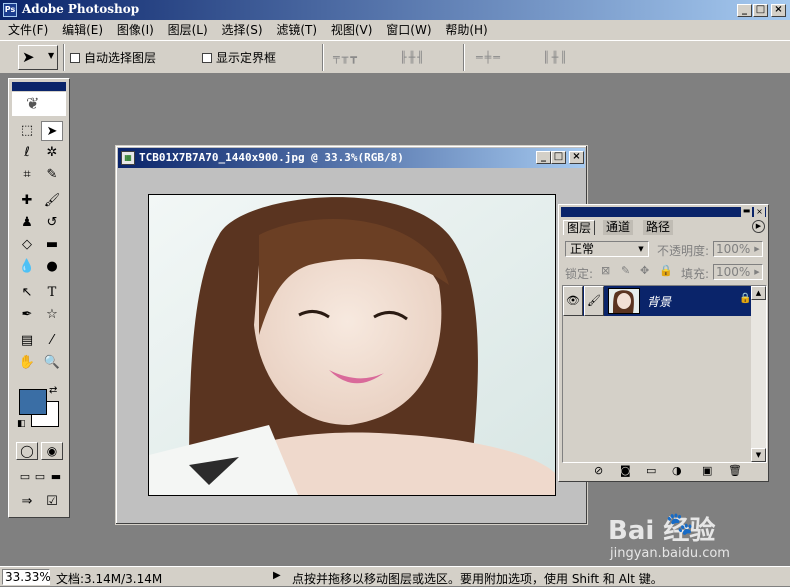  What do you see at coordinates (52, 293) in the screenshot?
I see `type-tool-icon: T` at bounding box center [52, 293].